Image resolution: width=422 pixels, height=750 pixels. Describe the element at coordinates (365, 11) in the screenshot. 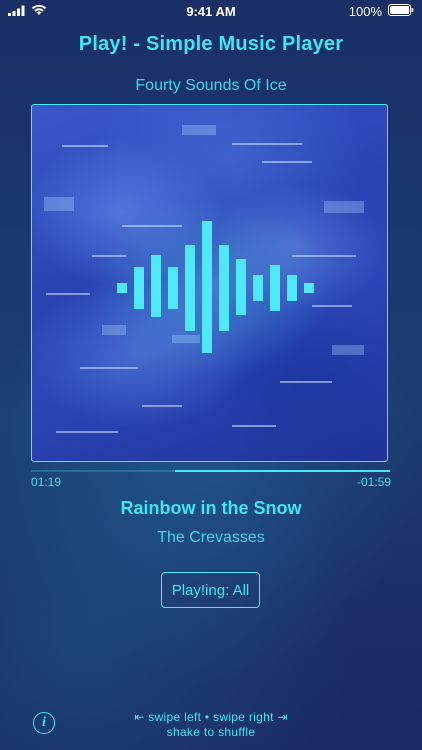

I see `battery-percent: 100%` at that location.